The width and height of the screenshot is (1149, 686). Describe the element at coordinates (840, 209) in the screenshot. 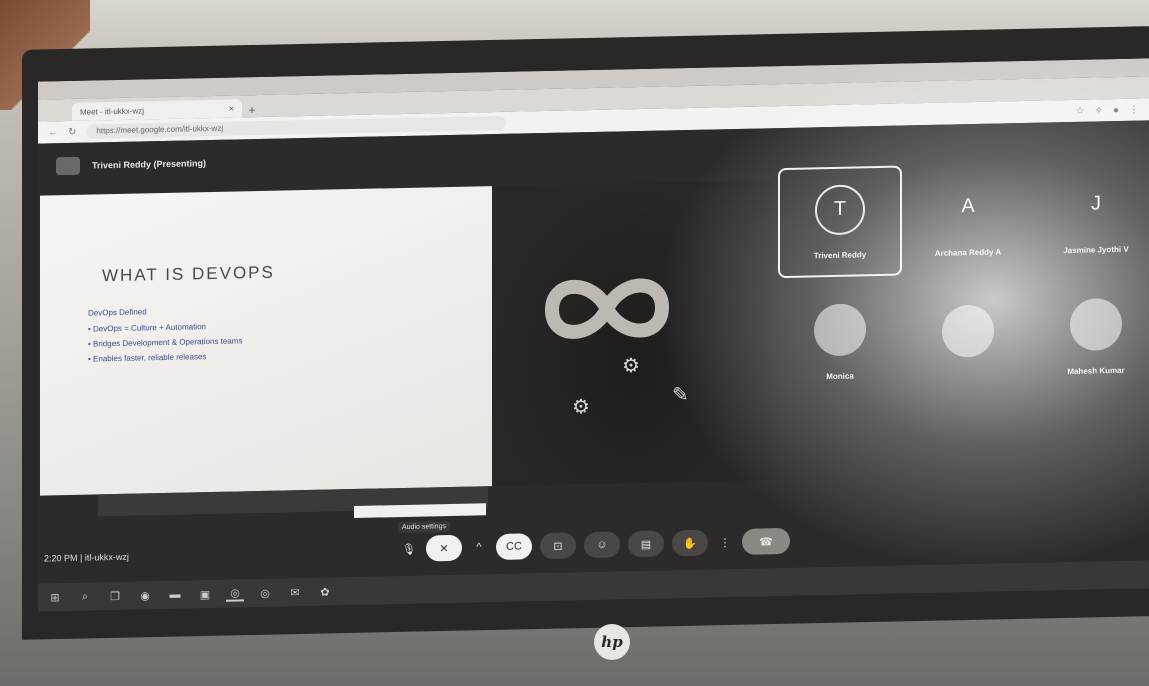

I see `avatar: T` at that location.